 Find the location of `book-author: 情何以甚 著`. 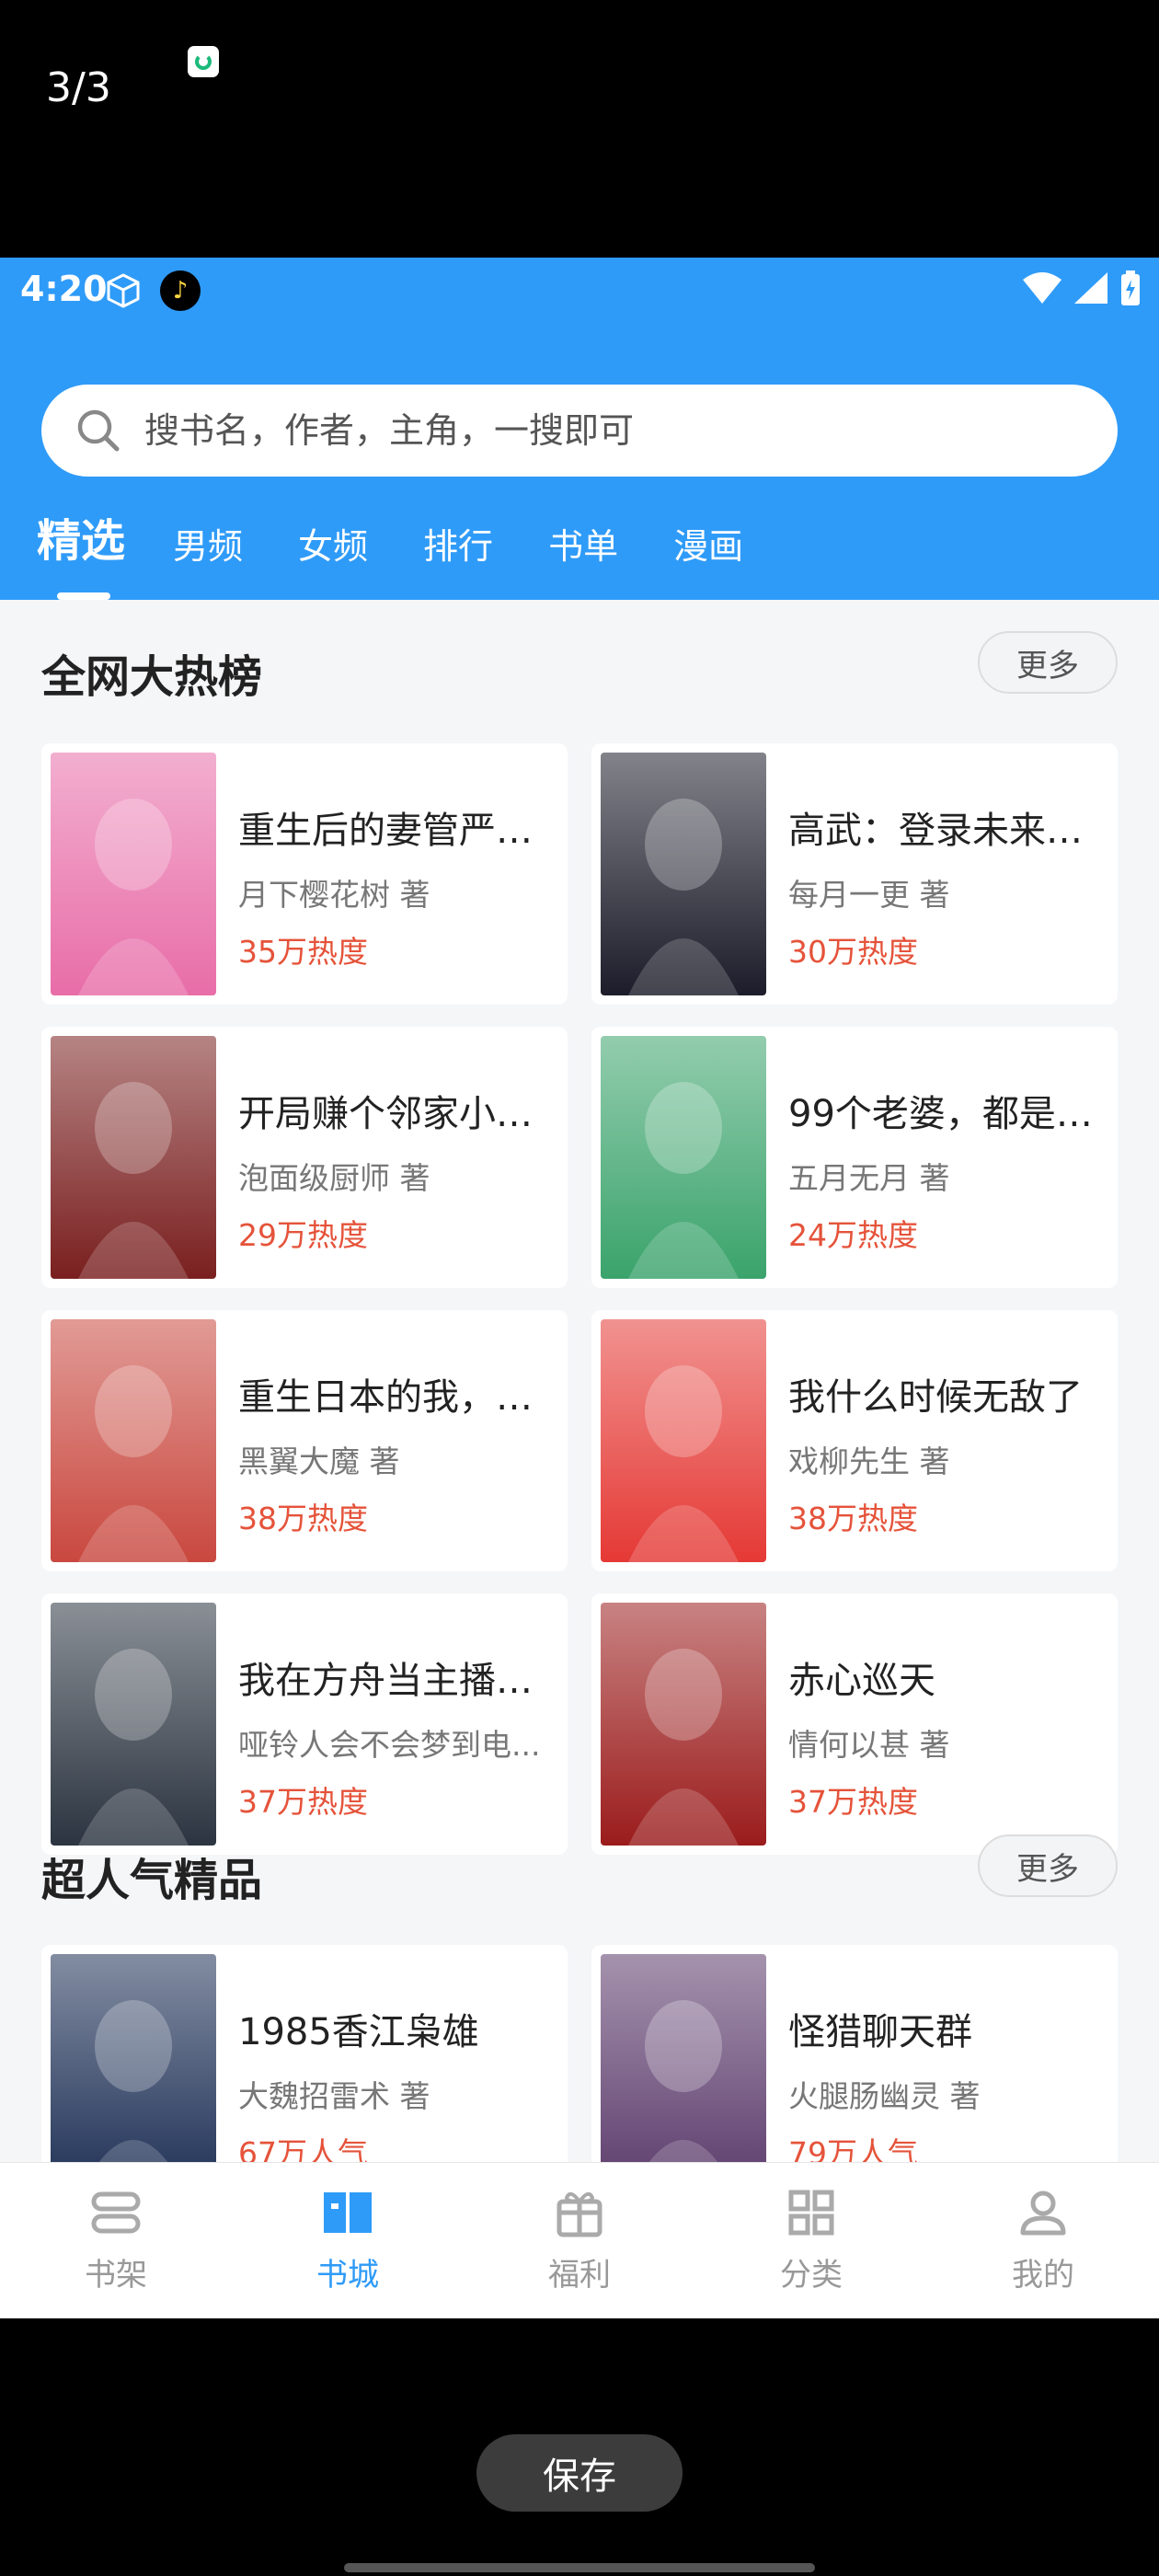

book-author: 情何以甚 著 is located at coordinates (869, 1745).